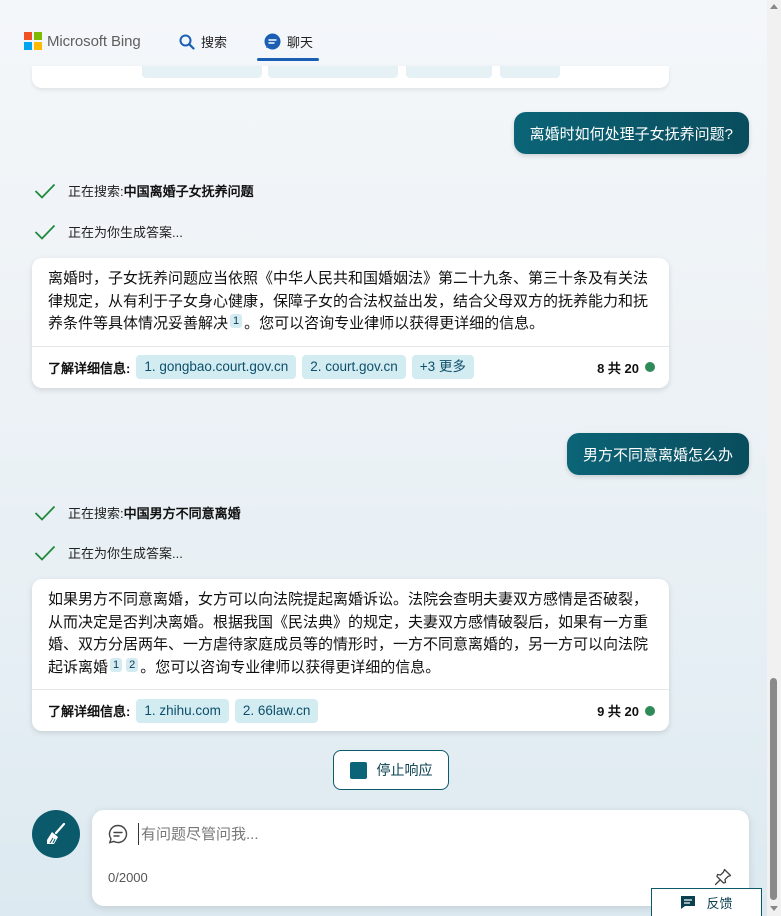 The image size is (781, 916). Describe the element at coordinates (182, 513) in the screenshot. I see `search-query: 中国男方不同意离婚` at that location.